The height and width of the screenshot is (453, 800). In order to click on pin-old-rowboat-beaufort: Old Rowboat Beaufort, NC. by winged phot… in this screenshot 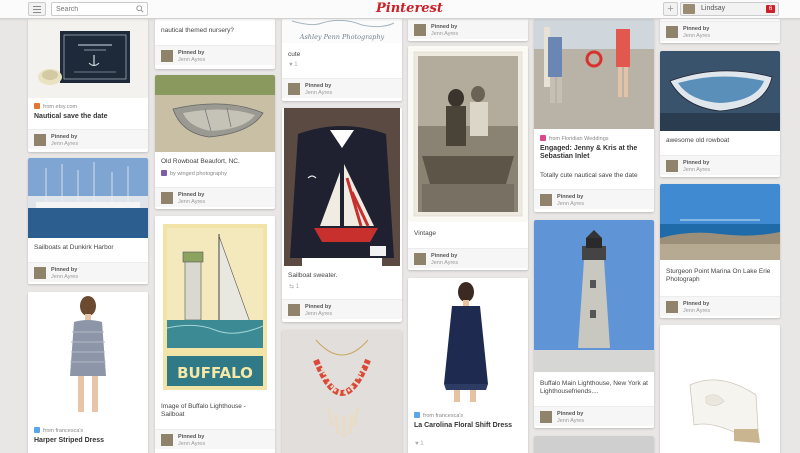, I will do `click(215, 142)`.